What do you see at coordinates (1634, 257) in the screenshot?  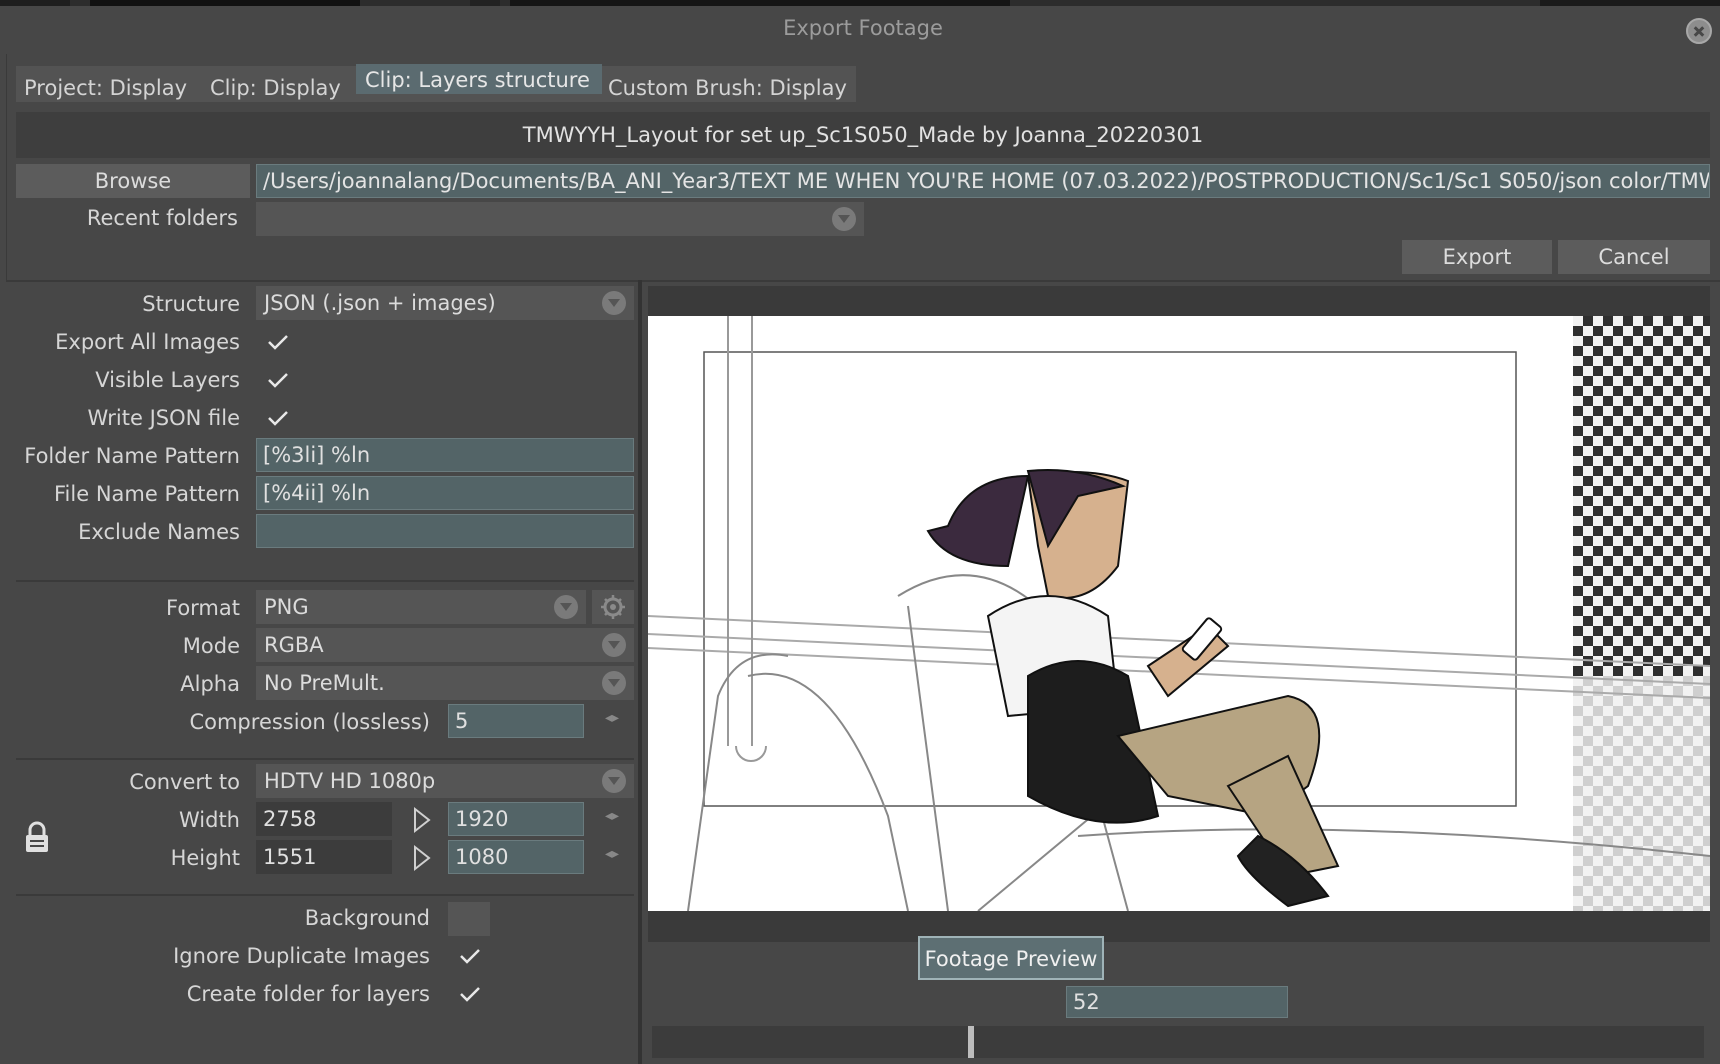 I see `cancel-button: Cancel` at bounding box center [1634, 257].